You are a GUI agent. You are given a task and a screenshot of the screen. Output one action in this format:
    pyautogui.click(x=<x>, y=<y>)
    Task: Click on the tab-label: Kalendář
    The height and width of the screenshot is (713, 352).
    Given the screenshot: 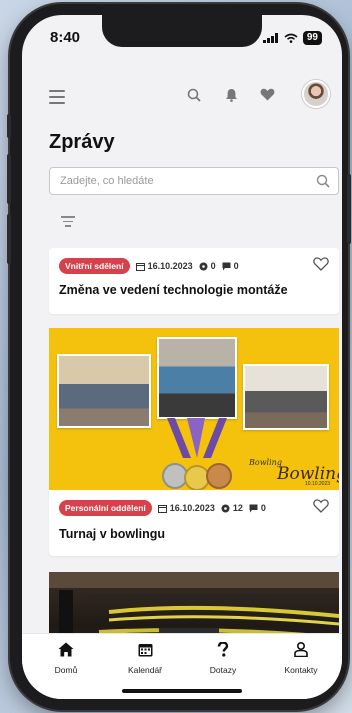 What is the action you would take?
    pyautogui.click(x=145, y=670)
    